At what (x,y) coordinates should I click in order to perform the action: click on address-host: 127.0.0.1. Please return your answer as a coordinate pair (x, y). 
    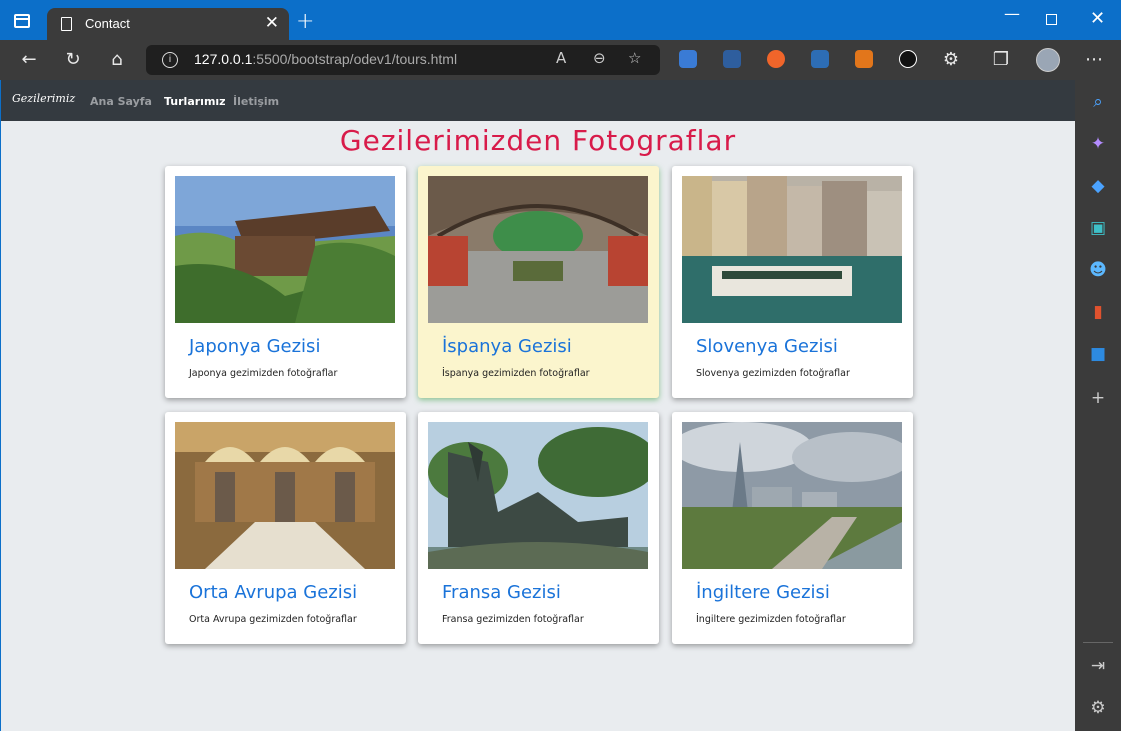
    Looking at the image, I should click on (223, 59).